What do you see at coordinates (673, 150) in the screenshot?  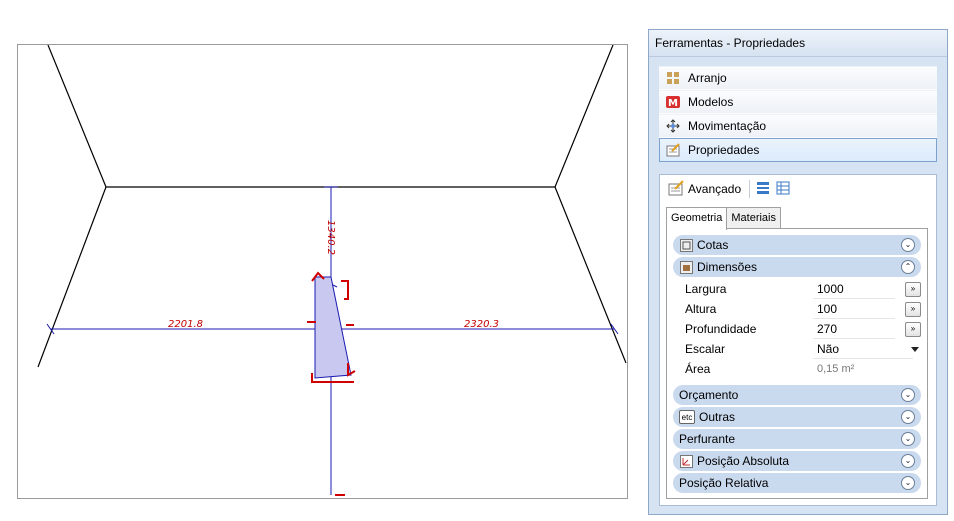 I see `properties-icon` at bounding box center [673, 150].